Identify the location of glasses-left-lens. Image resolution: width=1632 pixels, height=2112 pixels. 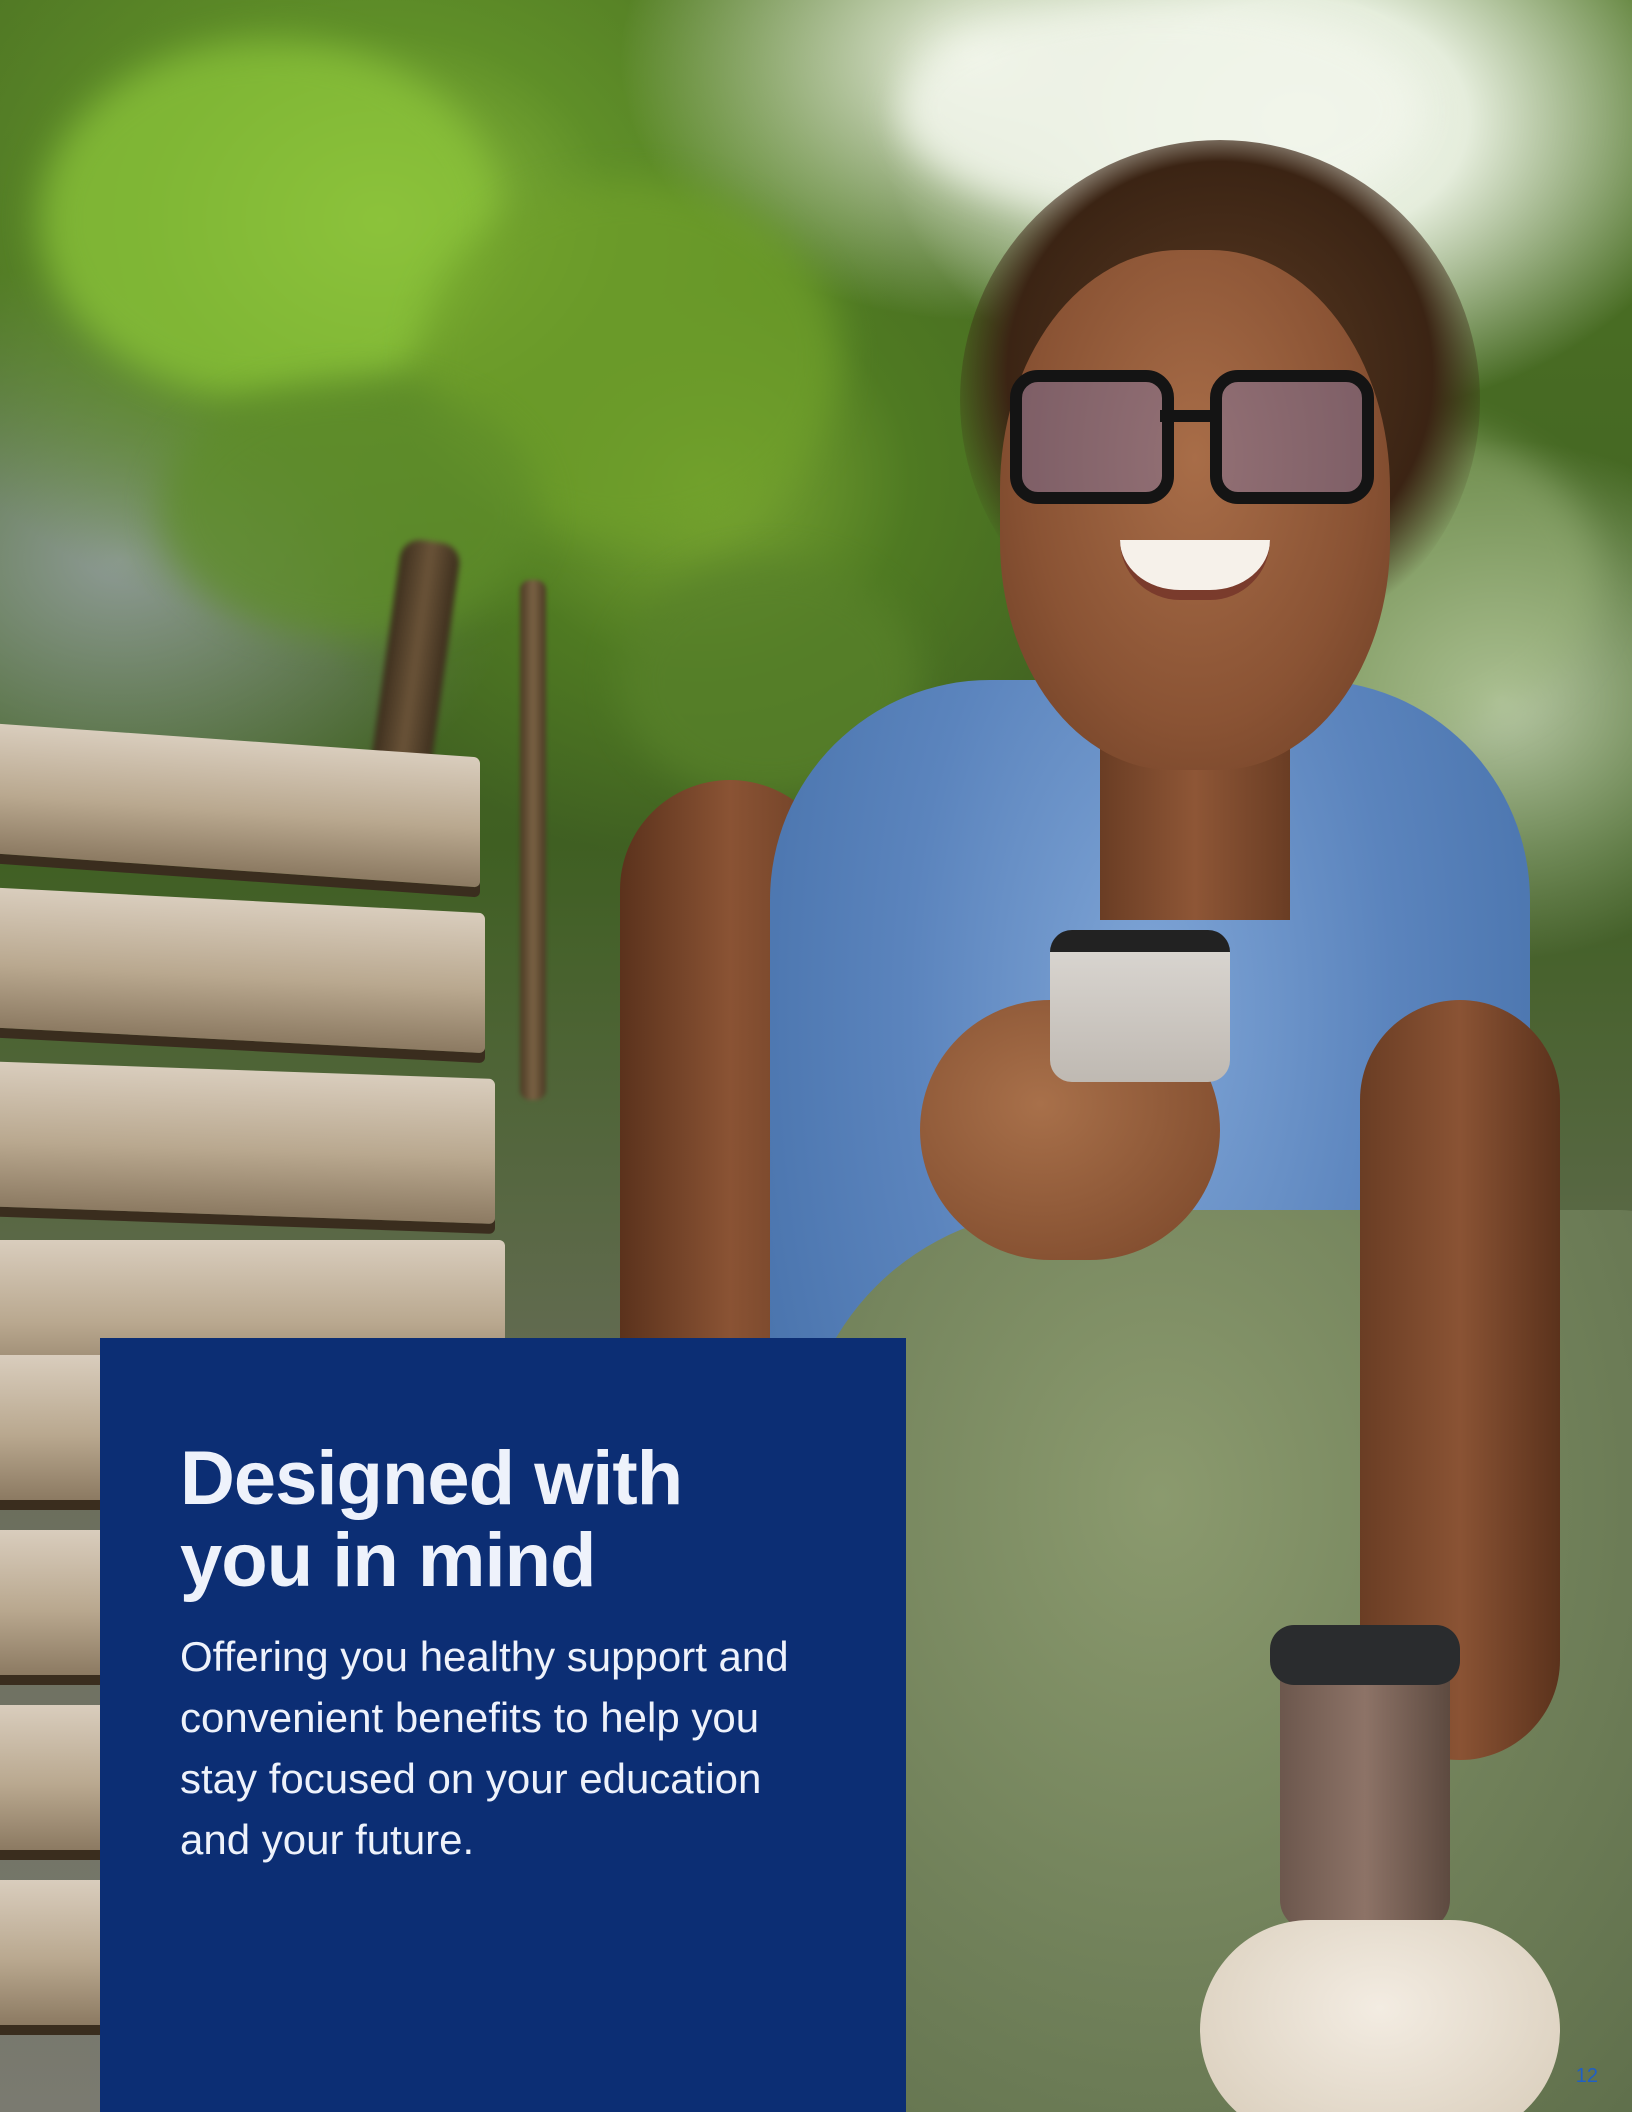
(1092, 437).